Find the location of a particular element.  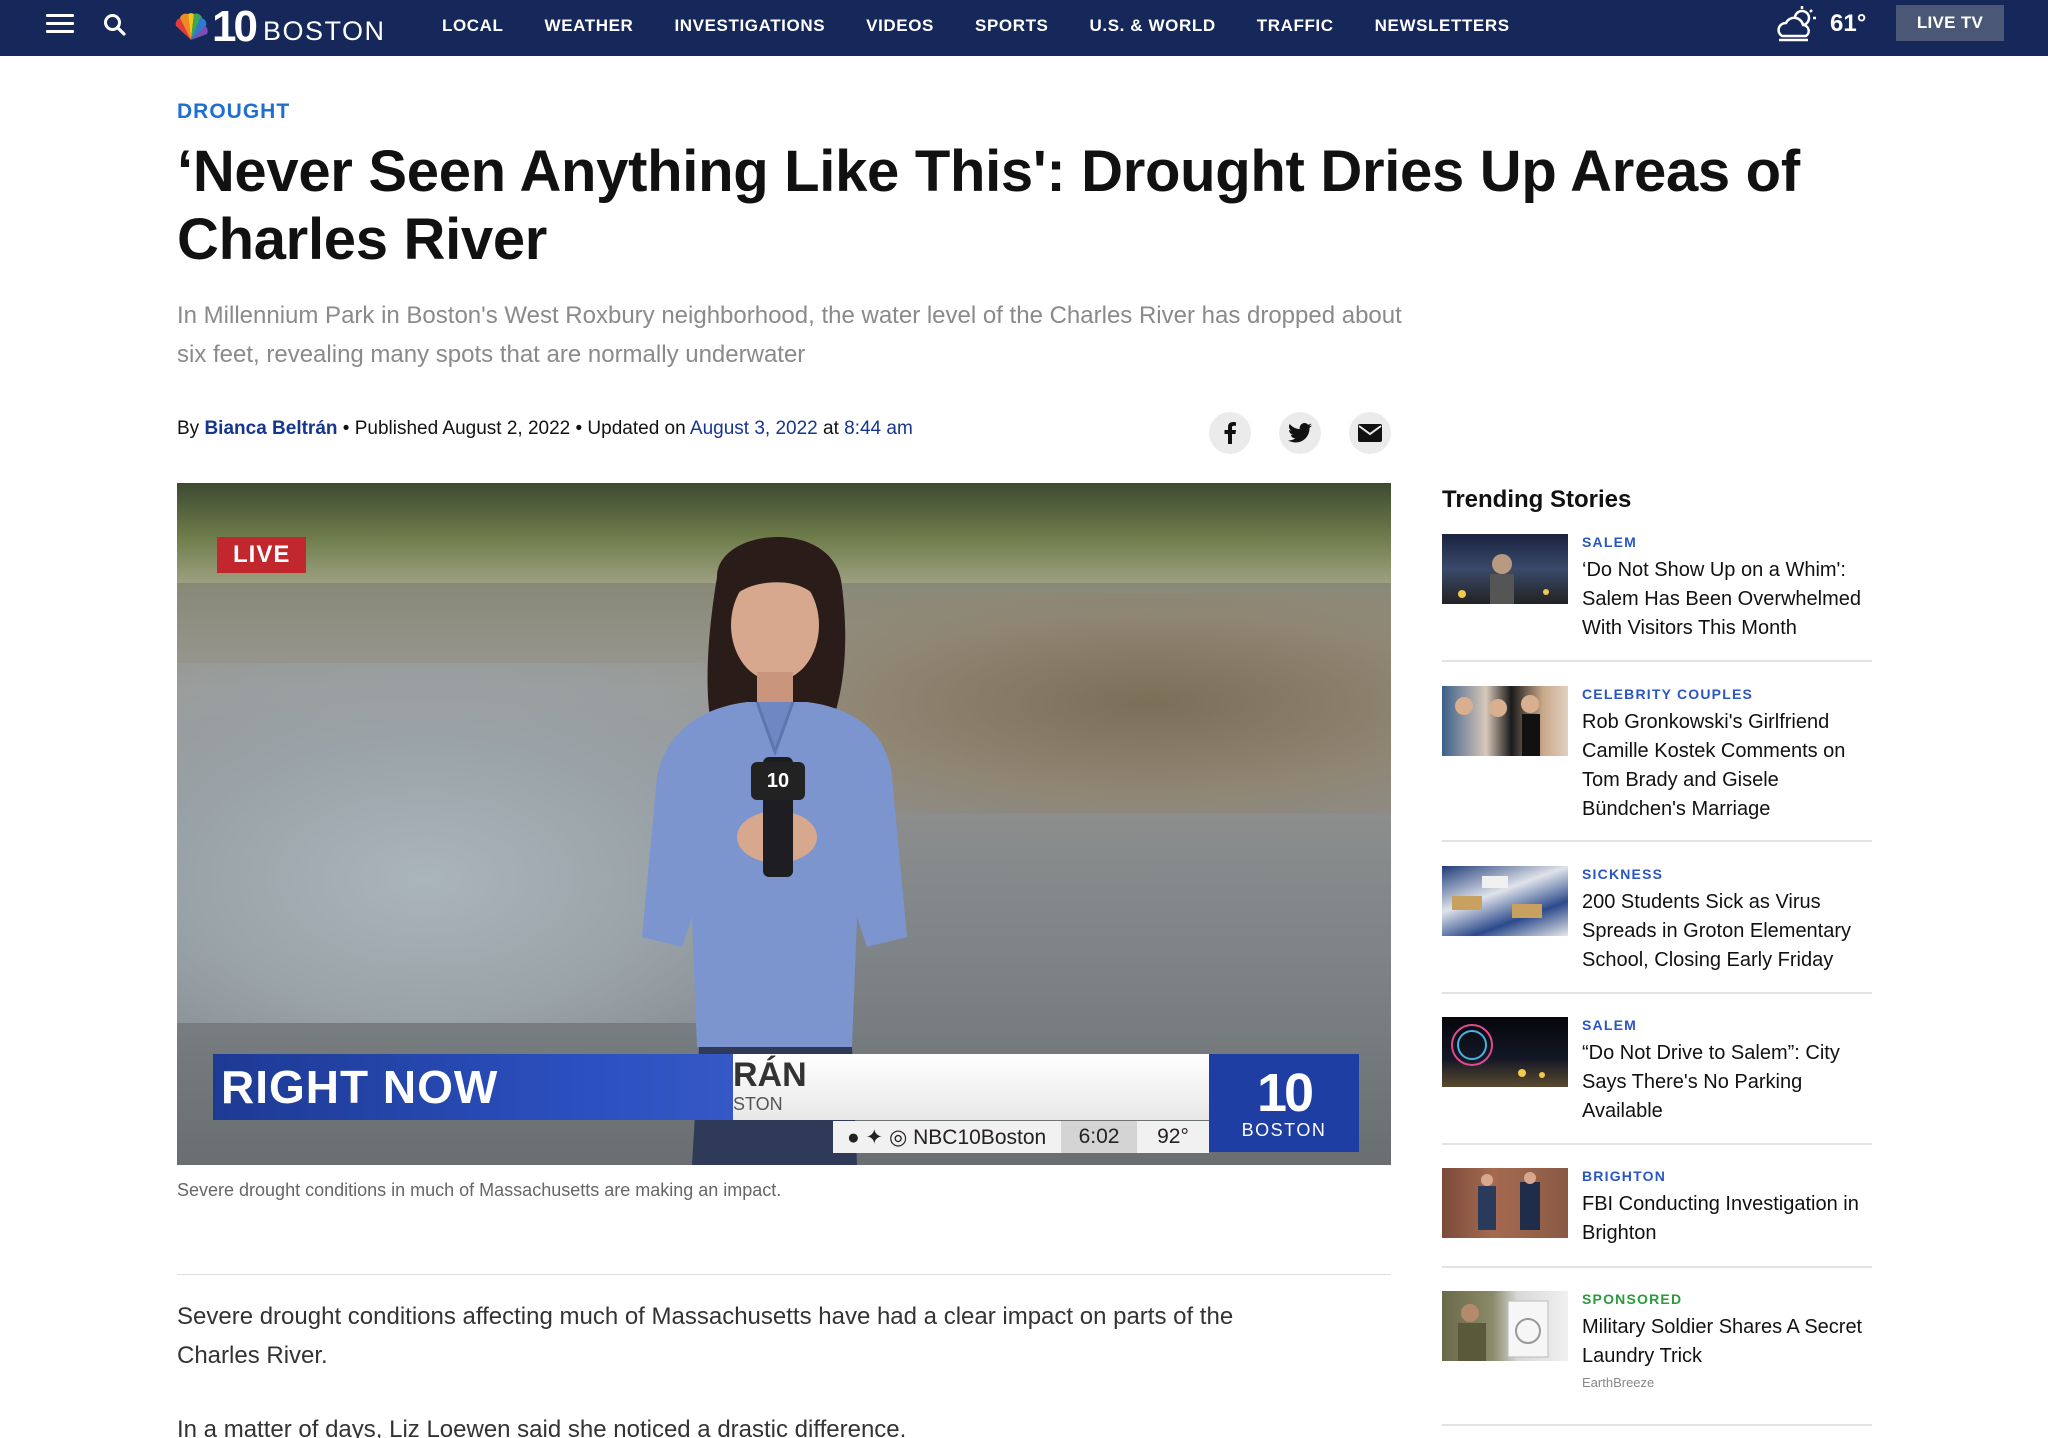

story-title: FBI Conducting Investigation in Brighton is located at coordinates (1727, 1219).